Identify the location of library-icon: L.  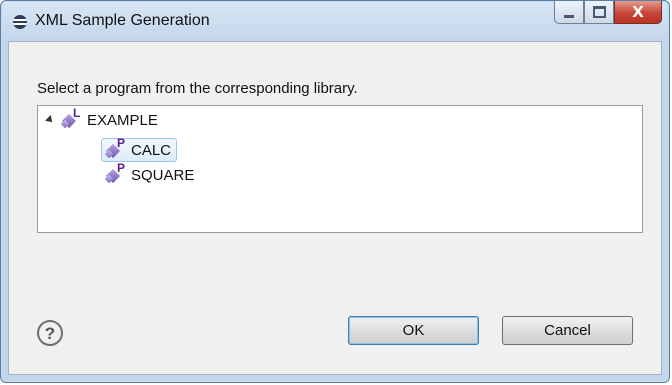
(70, 118).